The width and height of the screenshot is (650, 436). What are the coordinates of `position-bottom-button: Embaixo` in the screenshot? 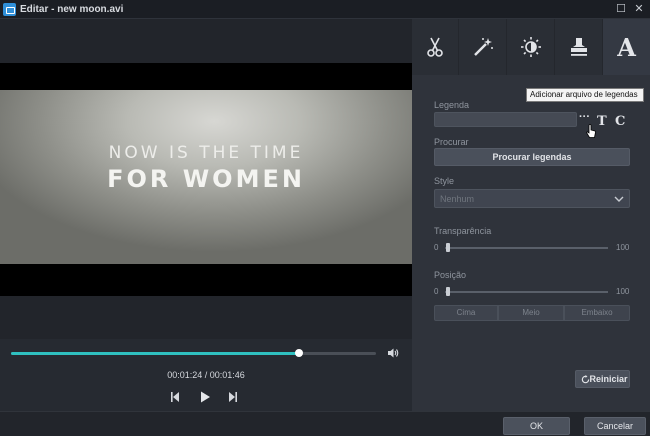 It's located at (597, 313).